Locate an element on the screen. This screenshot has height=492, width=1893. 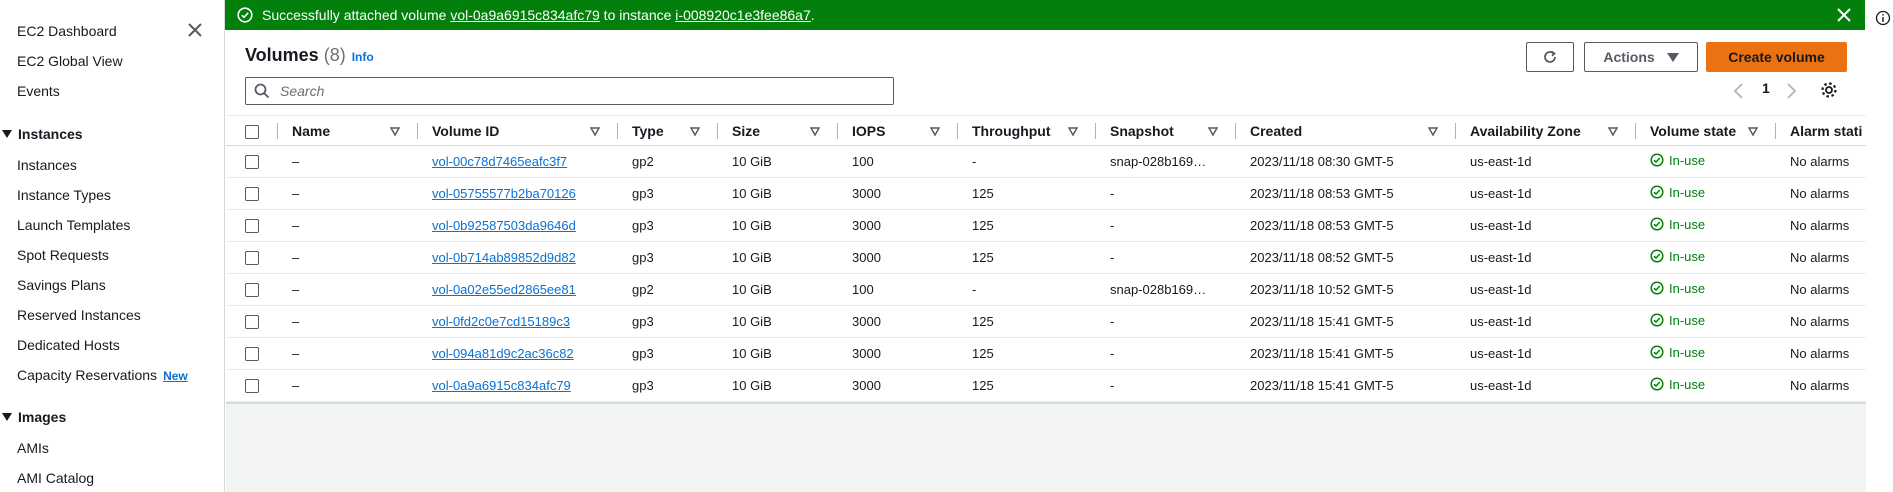
column-header-type: Type is located at coordinates (668, 130).